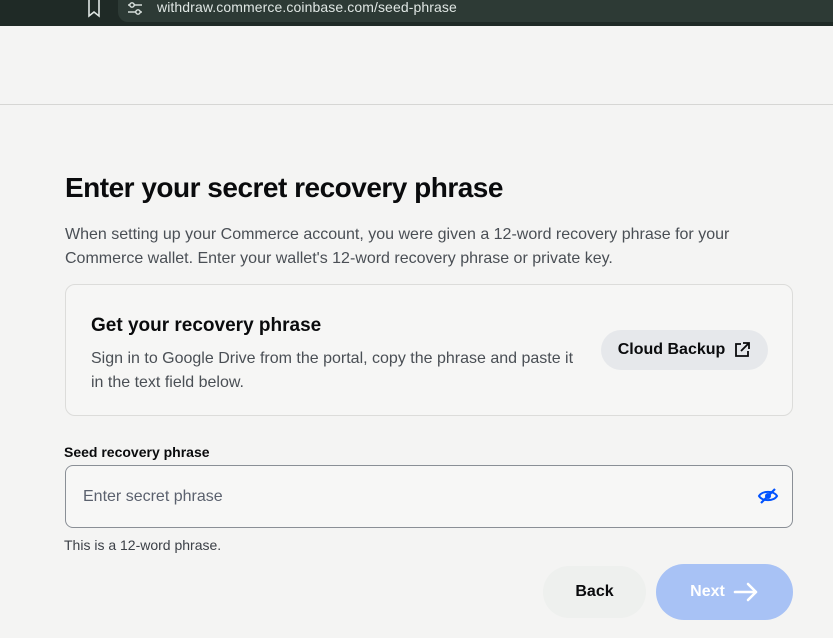 This screenshot has width=833, height=638. I want to click on back-button: Back, so click(594, 592).